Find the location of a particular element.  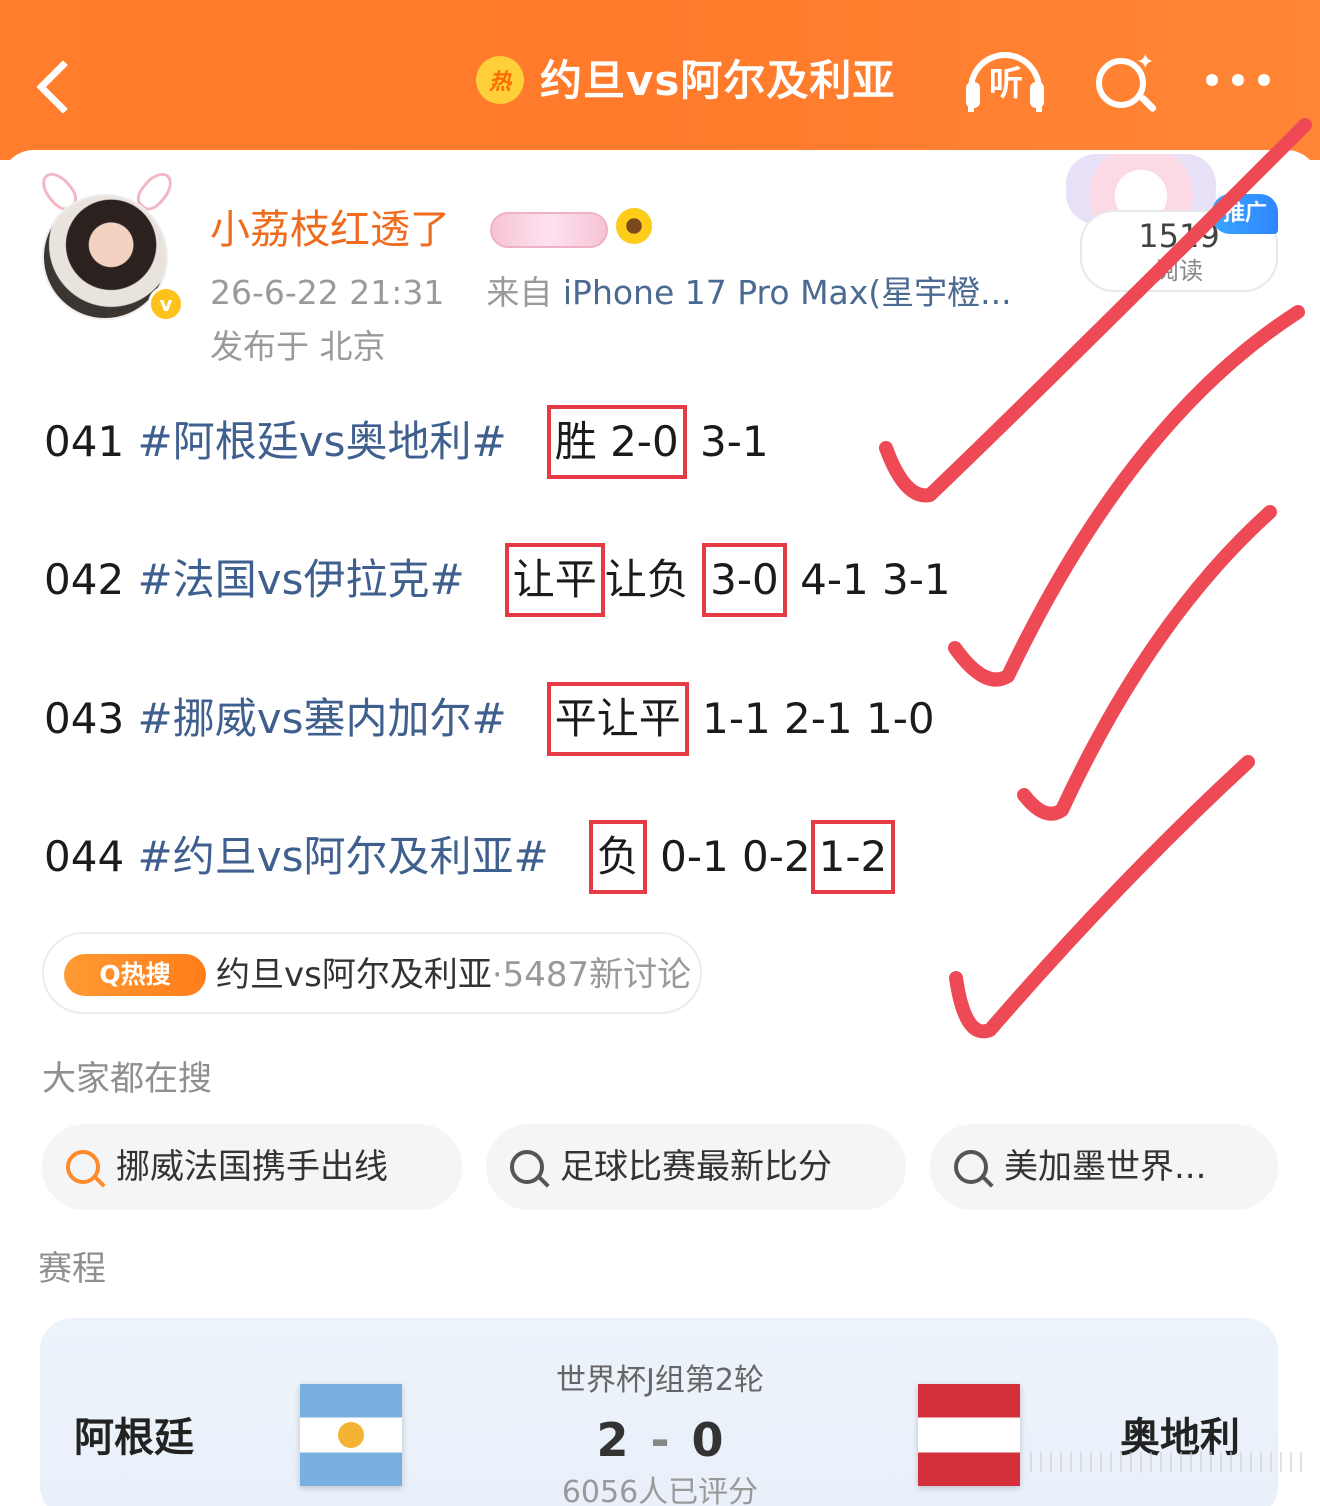

post-line: 041 #阿根廷vs奥地利# 胜 2-0 3-1 is located at coordinates (406, 442).